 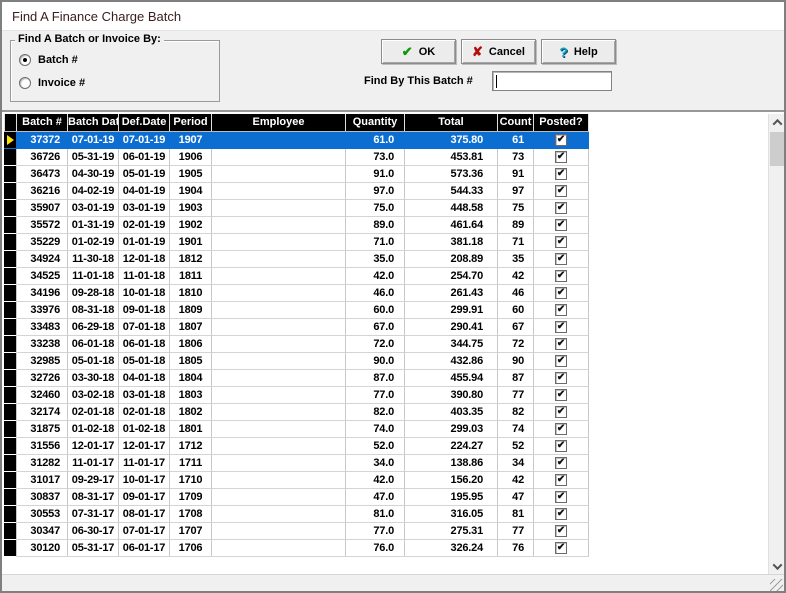 What do you see at coordinates (498, 51) in the screenshot?
I see `cancel-button: ✘ Cancel` at bounding box center [498, 51].